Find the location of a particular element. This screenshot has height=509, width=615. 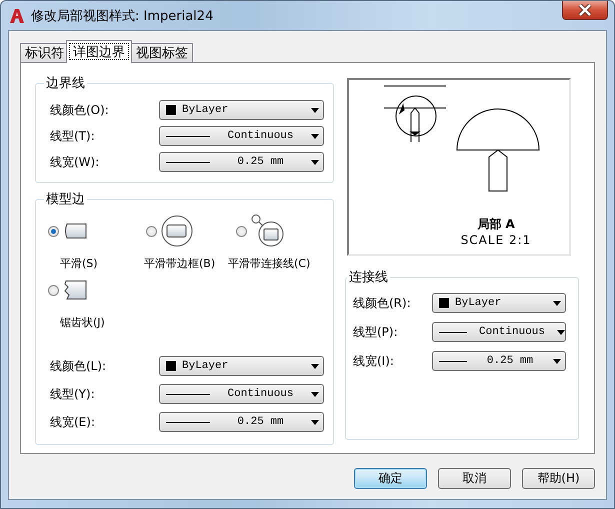

jagged-rect-icon is located at coordinates (75, 290).